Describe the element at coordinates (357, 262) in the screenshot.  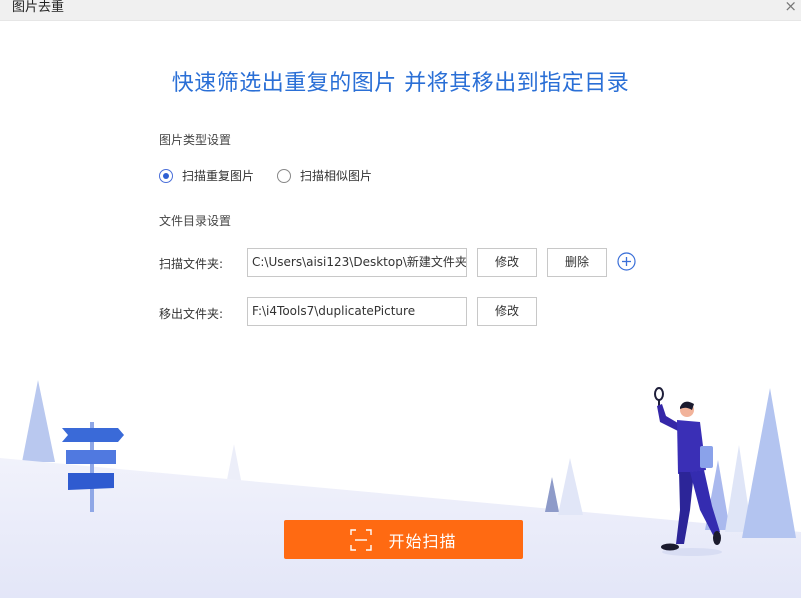
I see `scan-folder-path-field: C:\Users\aisi123\Desktop\新建文件夹` at that location.